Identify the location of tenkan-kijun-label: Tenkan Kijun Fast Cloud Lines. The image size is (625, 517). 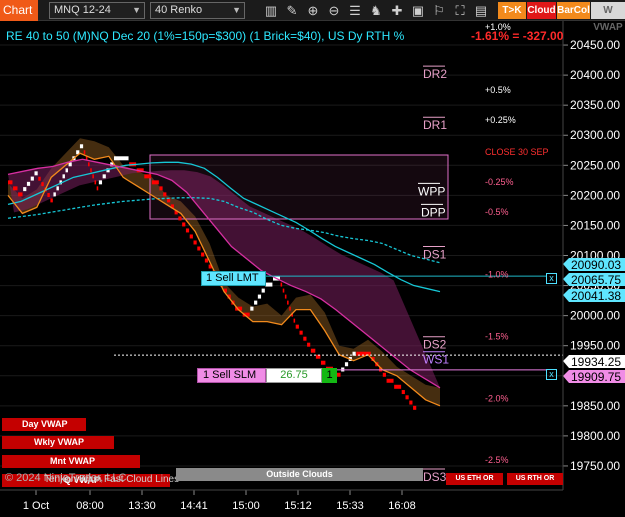
(112, 479).